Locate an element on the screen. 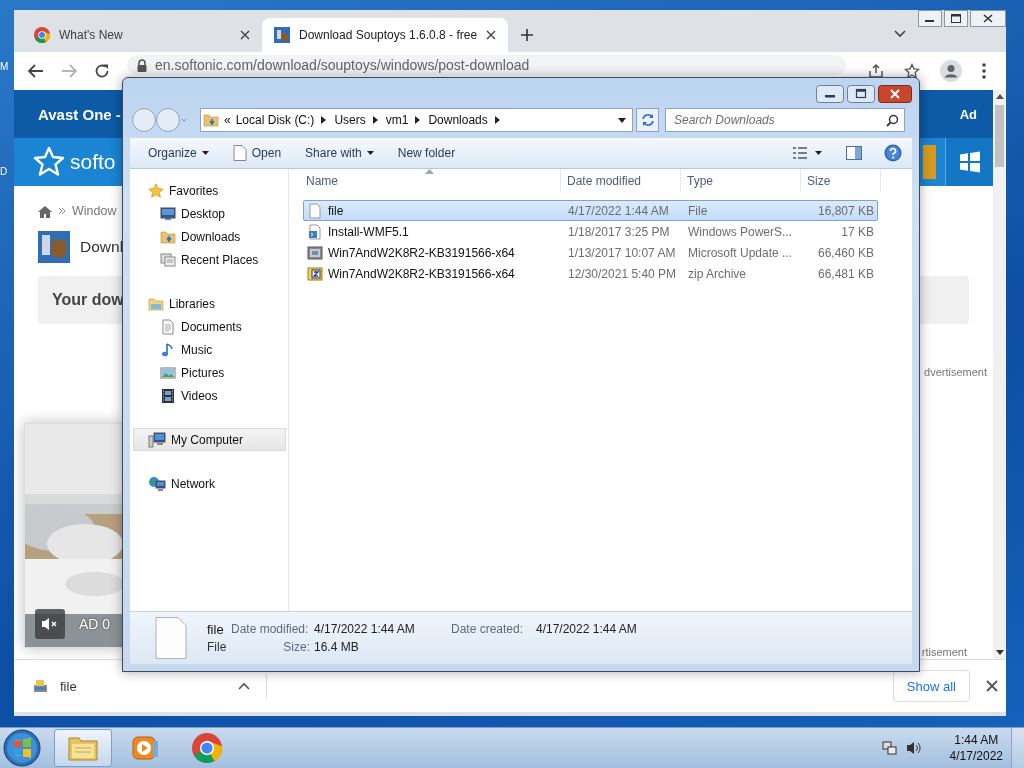  scrollbar-thumb is located at coordinates (999, 136).